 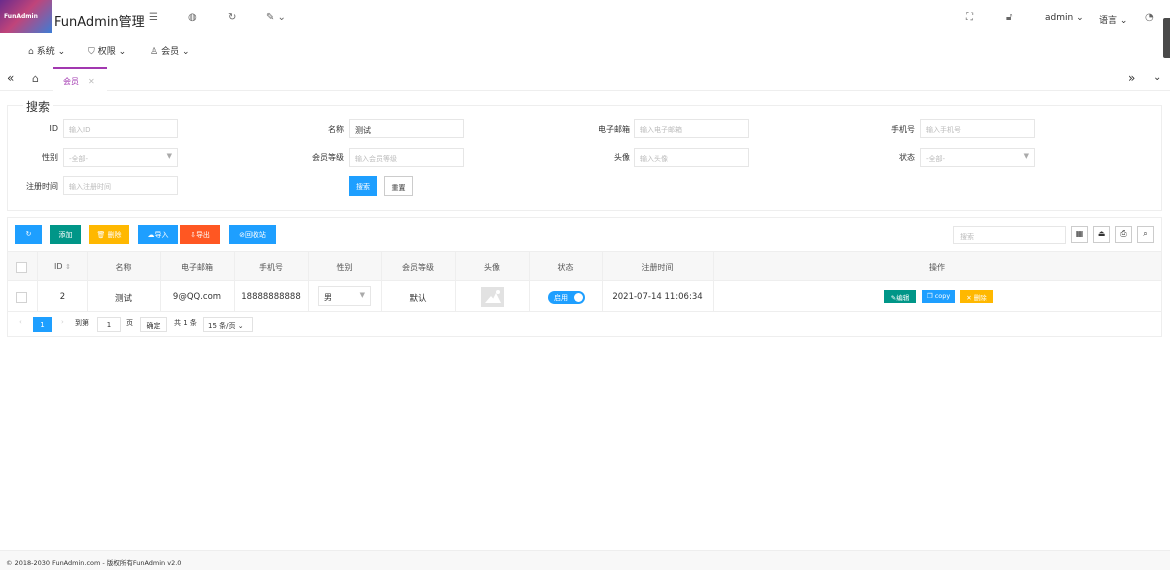 What do you see at coordinates (561, 298) in the screenshot?
I see `status-toggle-label: 启用` at bounding box center [561, 298].